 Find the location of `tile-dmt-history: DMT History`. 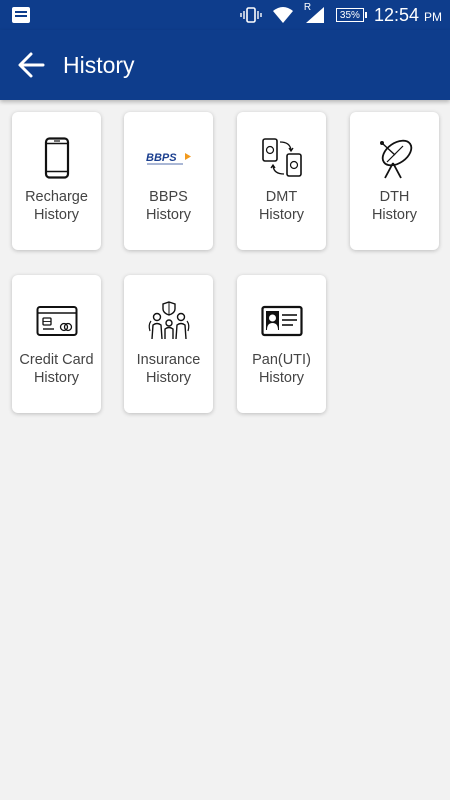

tile-dmt-history: DMT History is located at coordinates (281, 181).